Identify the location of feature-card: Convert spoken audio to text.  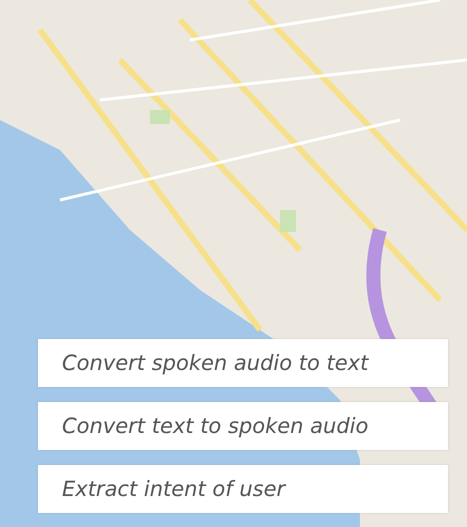
(243, 363).